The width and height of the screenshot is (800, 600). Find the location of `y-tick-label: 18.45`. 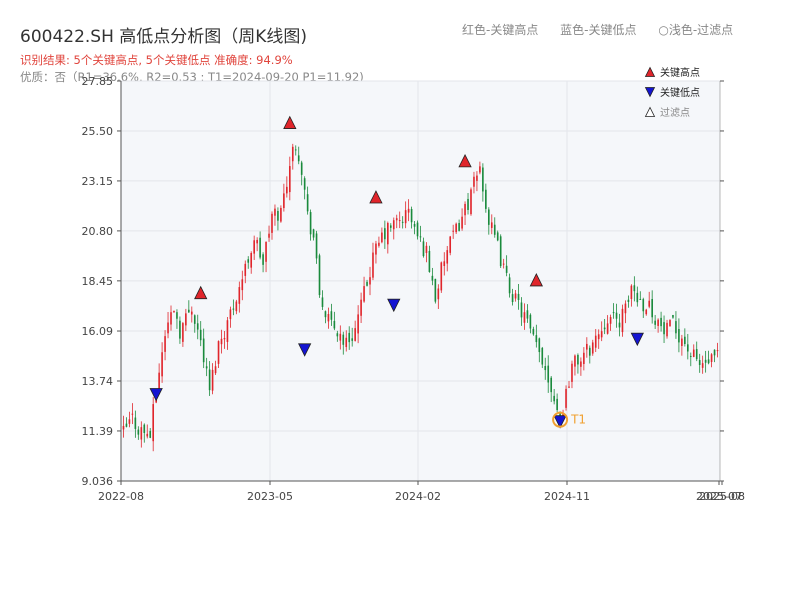

y-tick-label: 18.45 is located at coordinates (98, 281).